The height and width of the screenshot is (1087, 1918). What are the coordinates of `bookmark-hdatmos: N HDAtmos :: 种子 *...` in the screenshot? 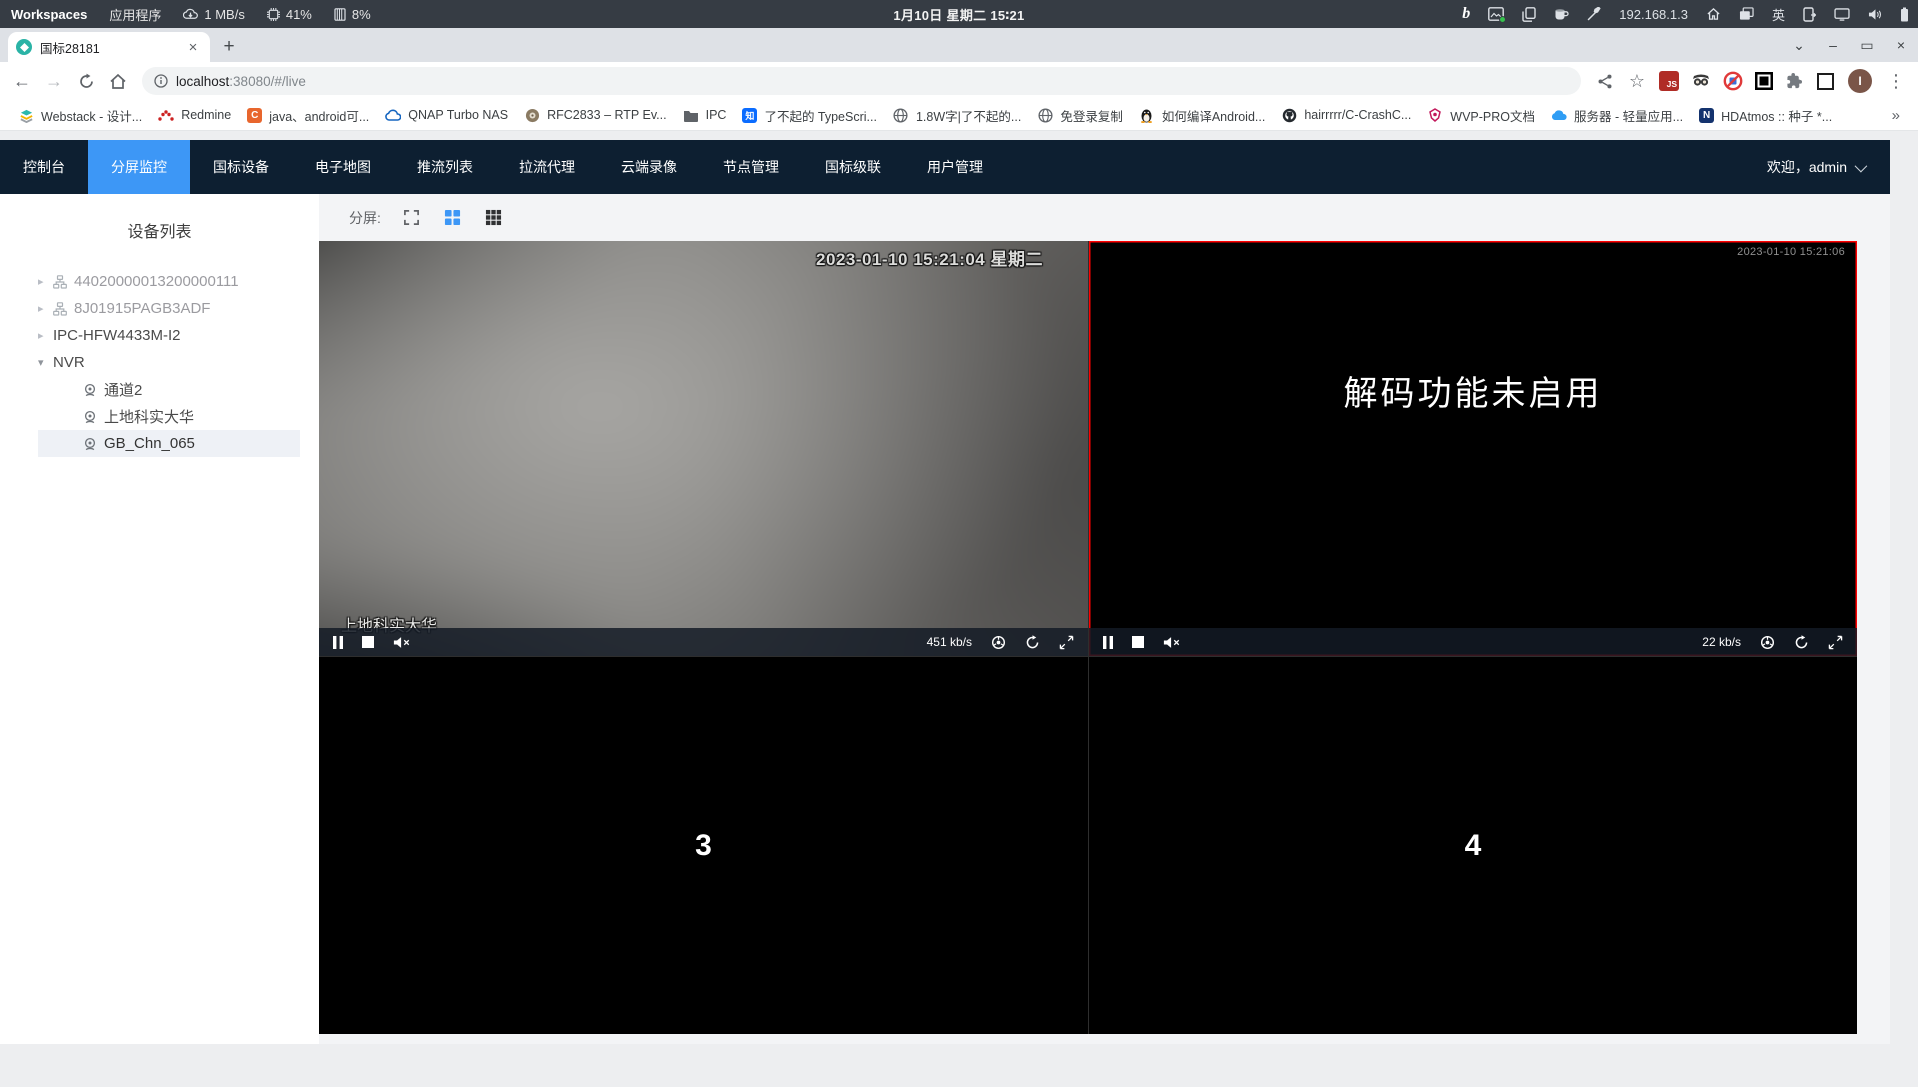 It's located at (1765, 115).